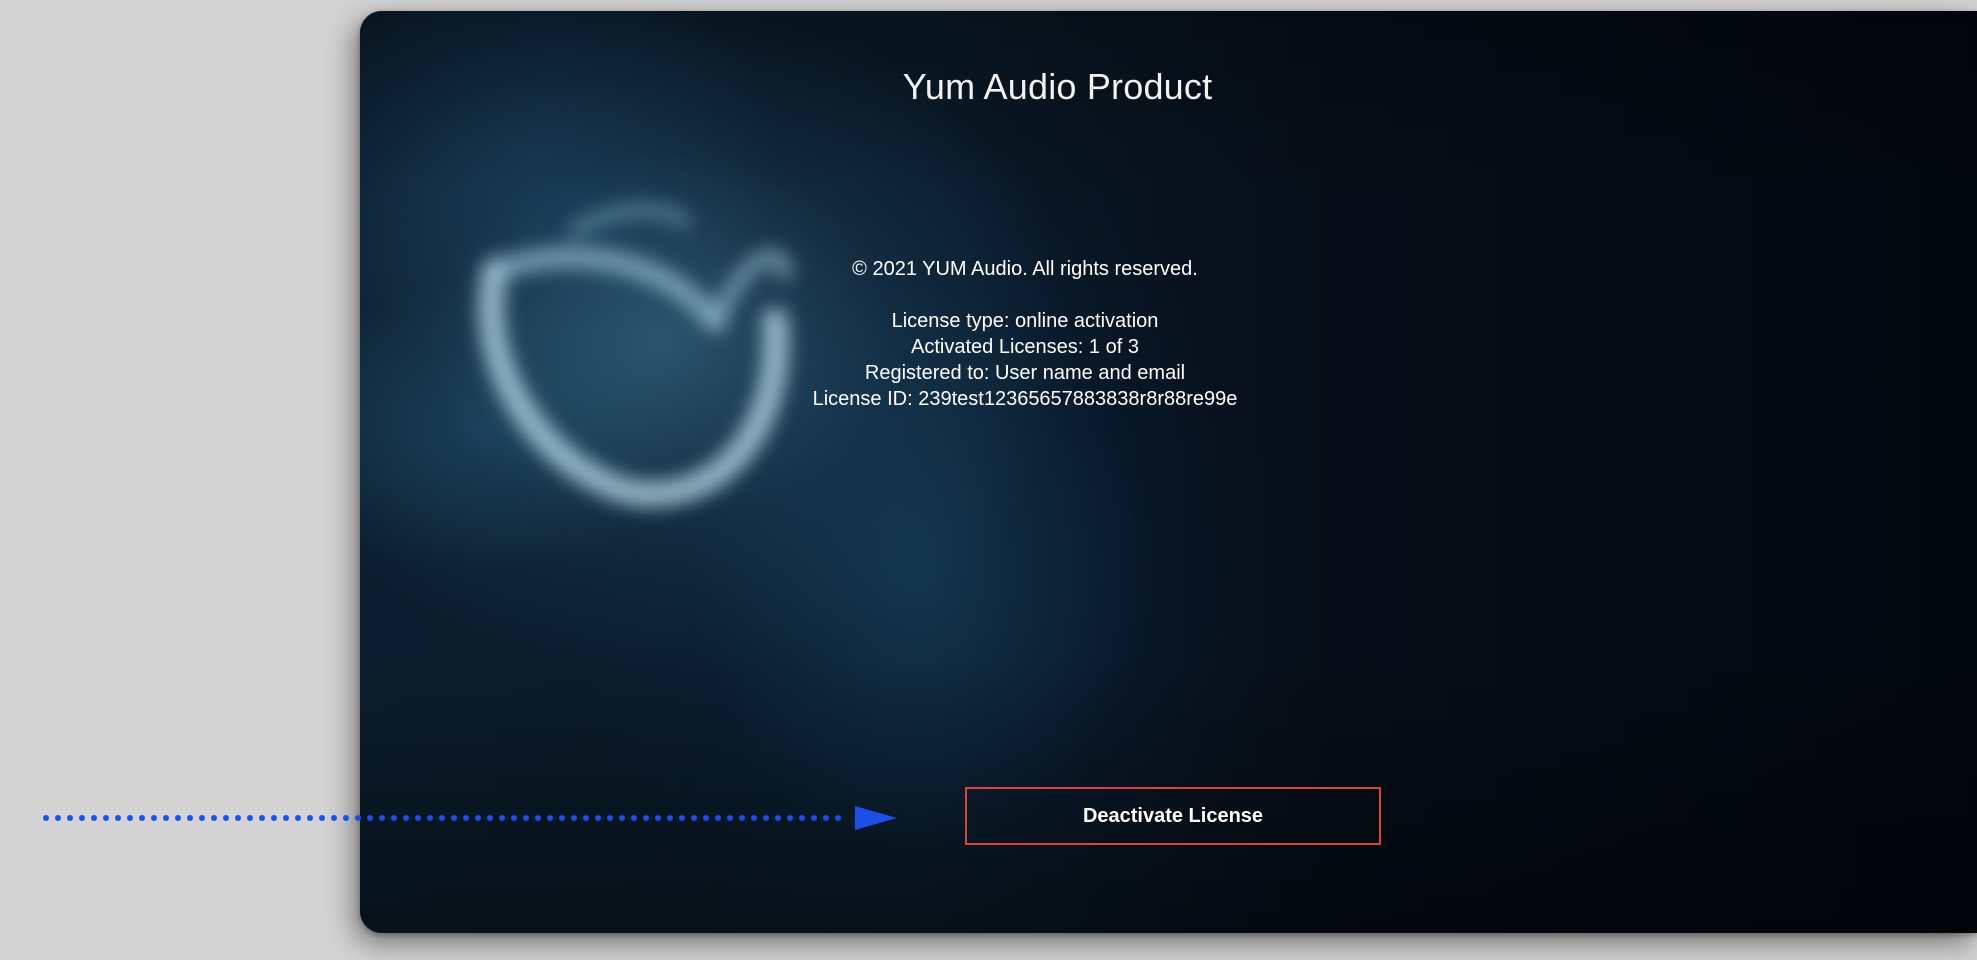  What do you see at coordinates (470, 818) in the screenshot?
I see `dotted-arrow-icon` at bounding box center [470, 818].